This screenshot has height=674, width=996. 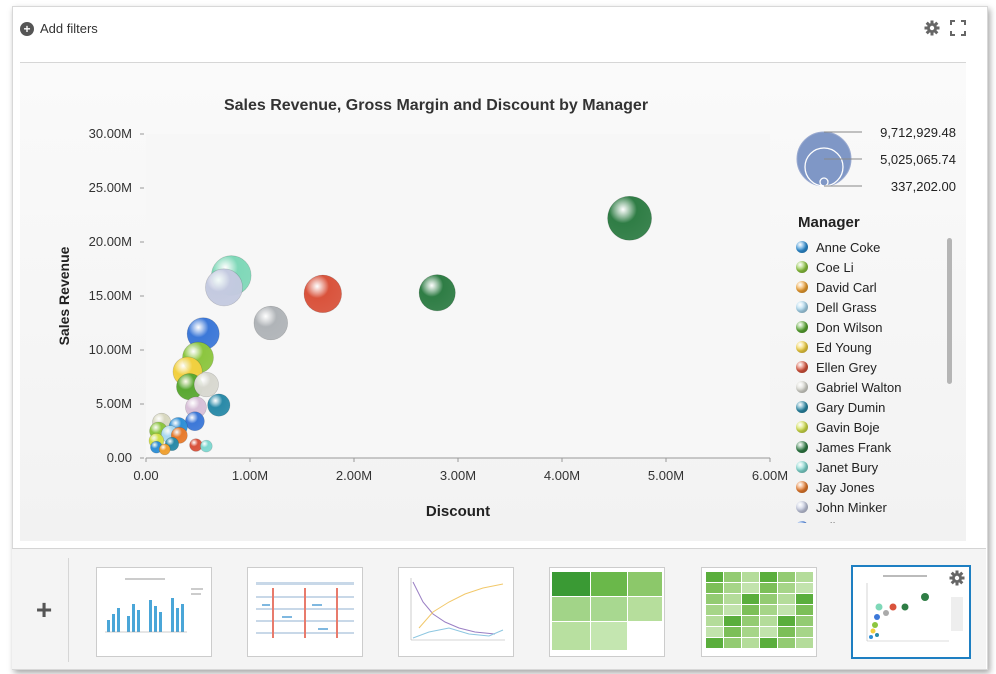 I want to click on treemap-thumbnail, so click(x=607, y=612).